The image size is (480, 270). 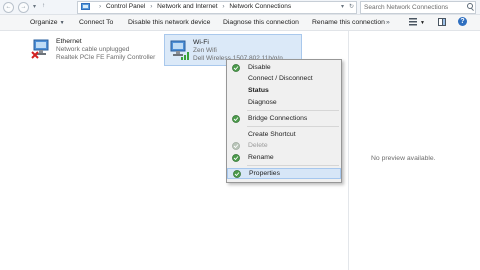 What do you see at coordinates (259, 67) in the screenshot?
I see `menu-item-label: Disable` at bounding box center [259, 67].